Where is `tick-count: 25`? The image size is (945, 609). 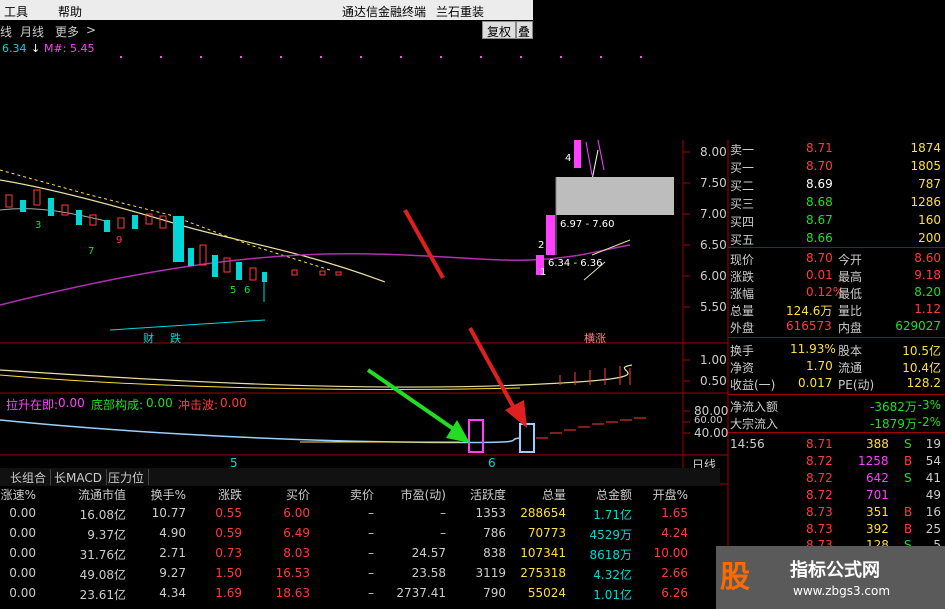 tick-count: 25 is located at coordinates (933, 529).